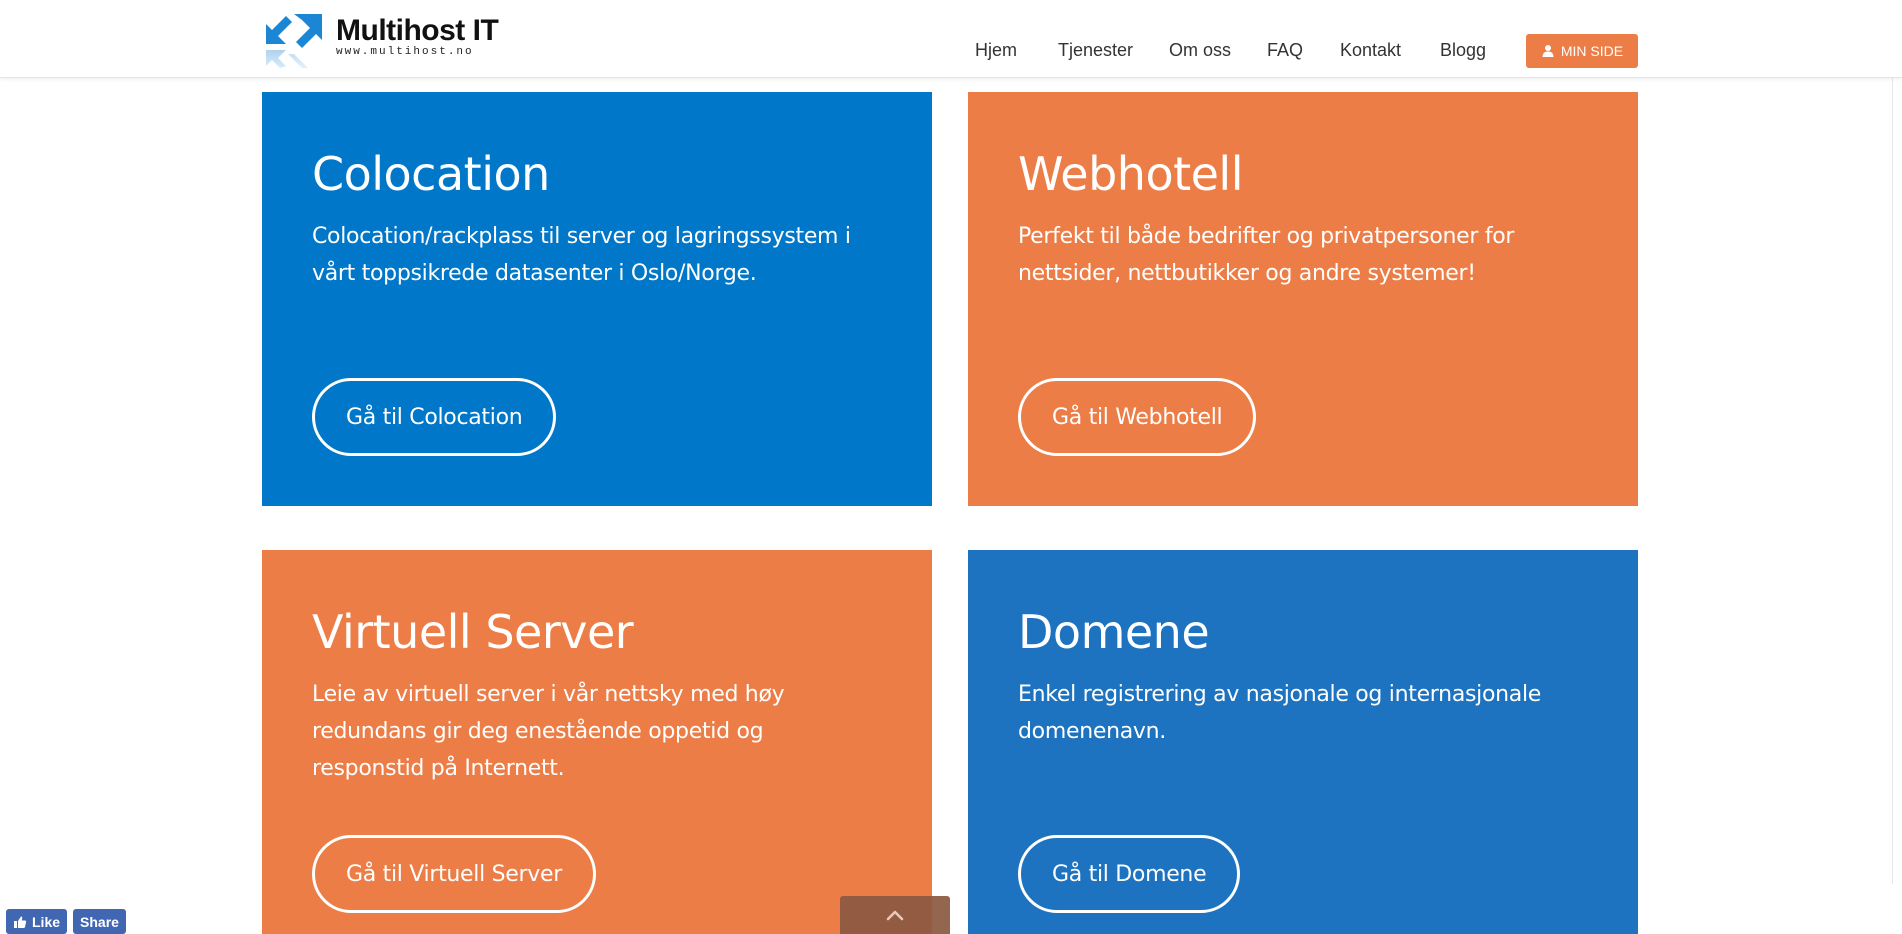 Image resolution: width=1902 pixels, height=934 pixels. What do you see at coordinates (1137, 417) in the screenshot?
I see `webhotell-button: Gå til Webhotell` at bounding box center [1137, 417].